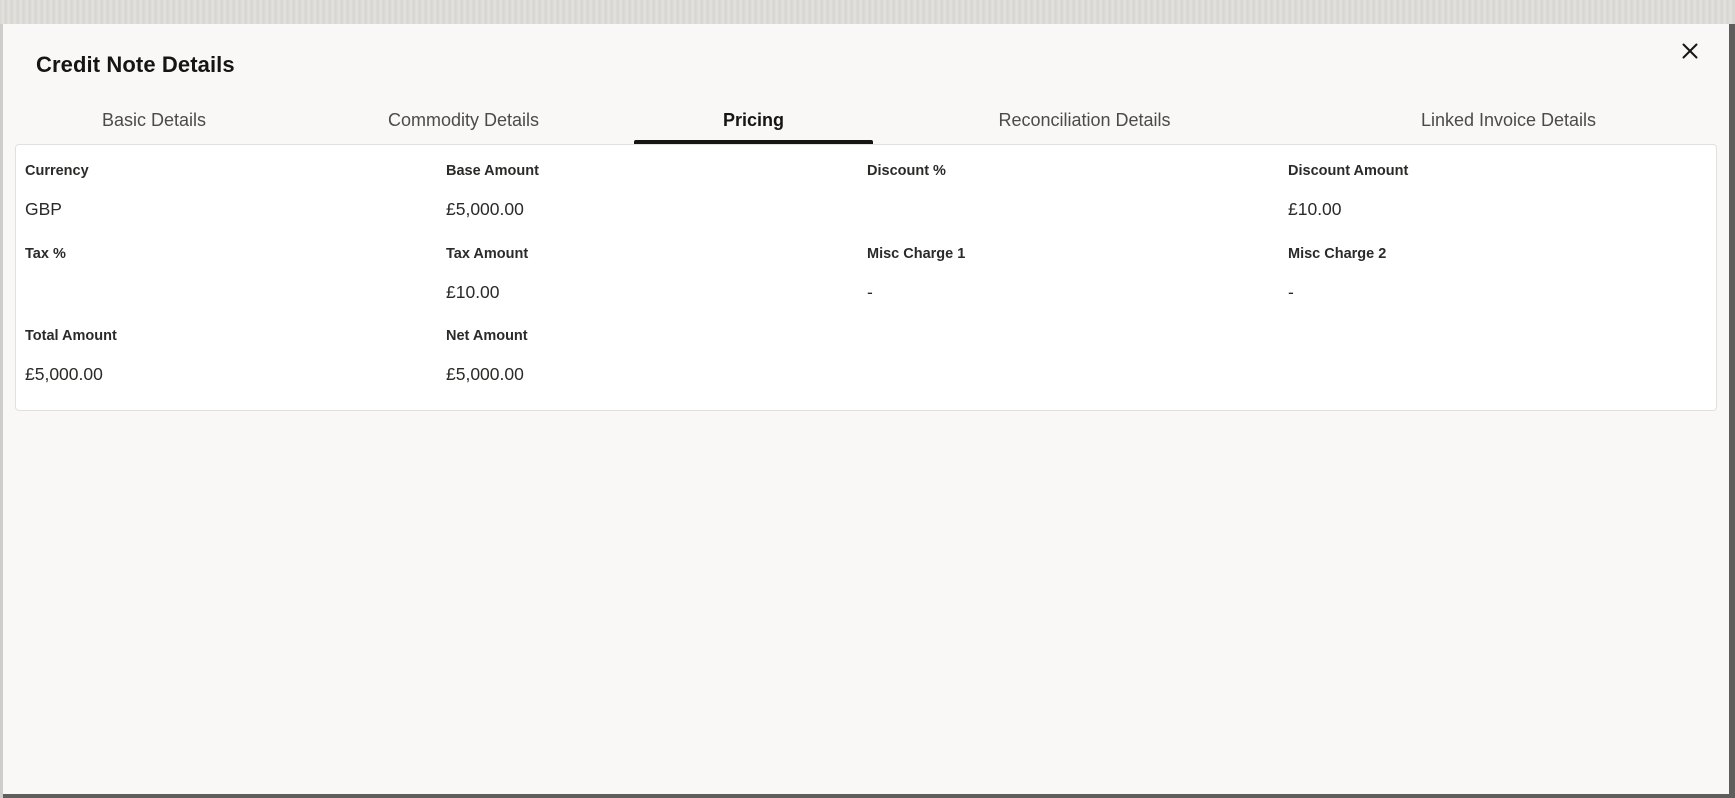  Describe the element at coordinates (646, 190) in the screenshot. I see `field-base-amount: Base Amount £5,000.00` at that location.